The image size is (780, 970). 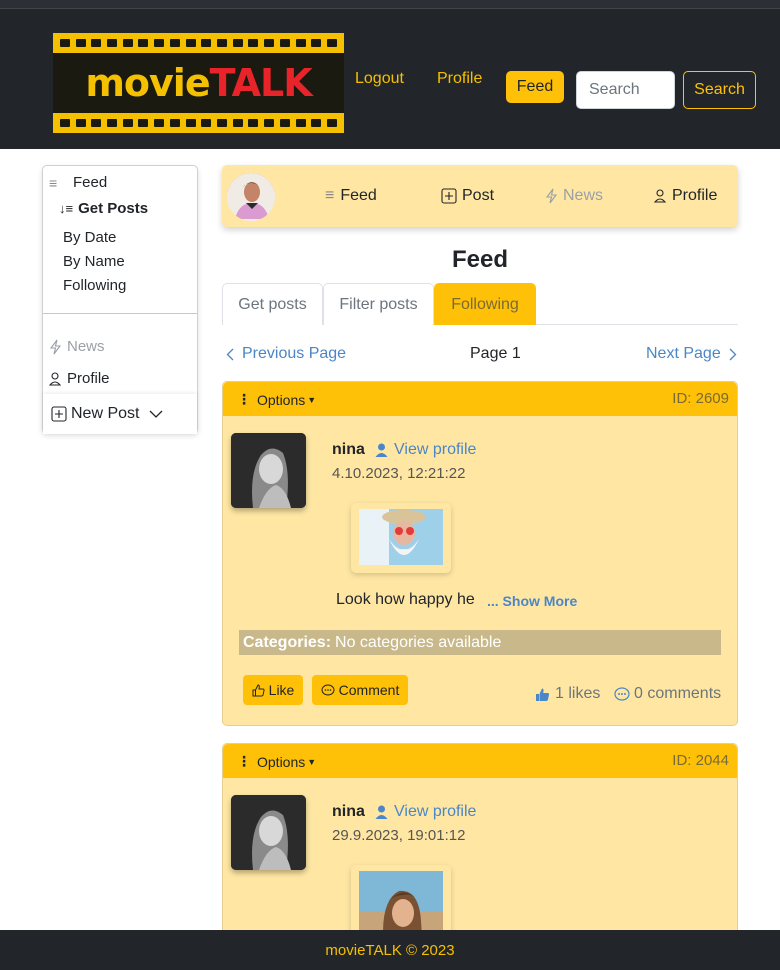 I want to click on comments-label: 0 comments, so click(x=678, y=693).